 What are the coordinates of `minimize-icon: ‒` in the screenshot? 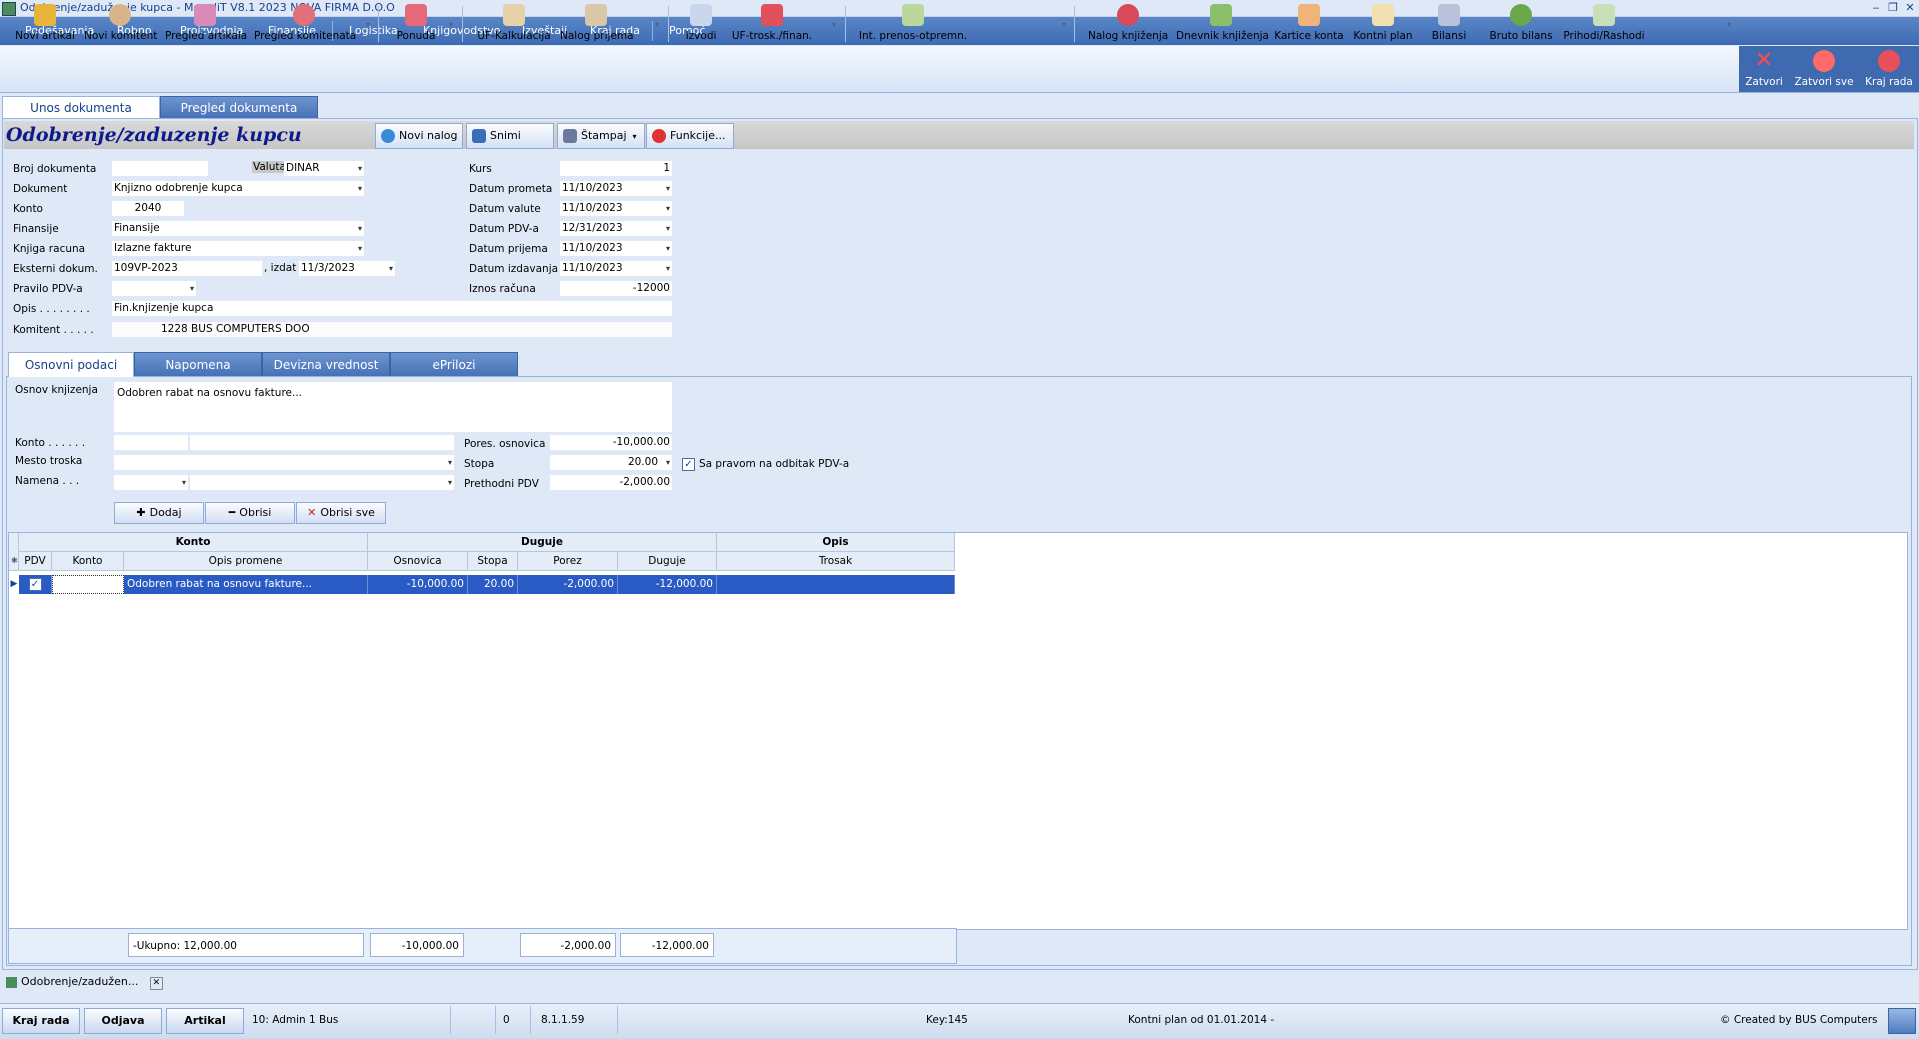 It's located at (1876, 7).